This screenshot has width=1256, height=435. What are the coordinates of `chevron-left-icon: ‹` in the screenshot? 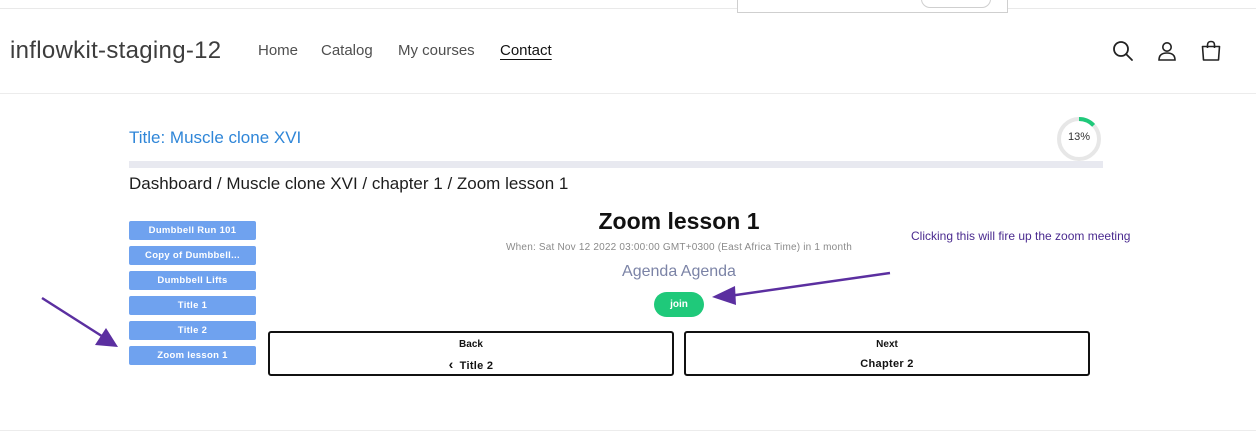 It's located at (451, 364).